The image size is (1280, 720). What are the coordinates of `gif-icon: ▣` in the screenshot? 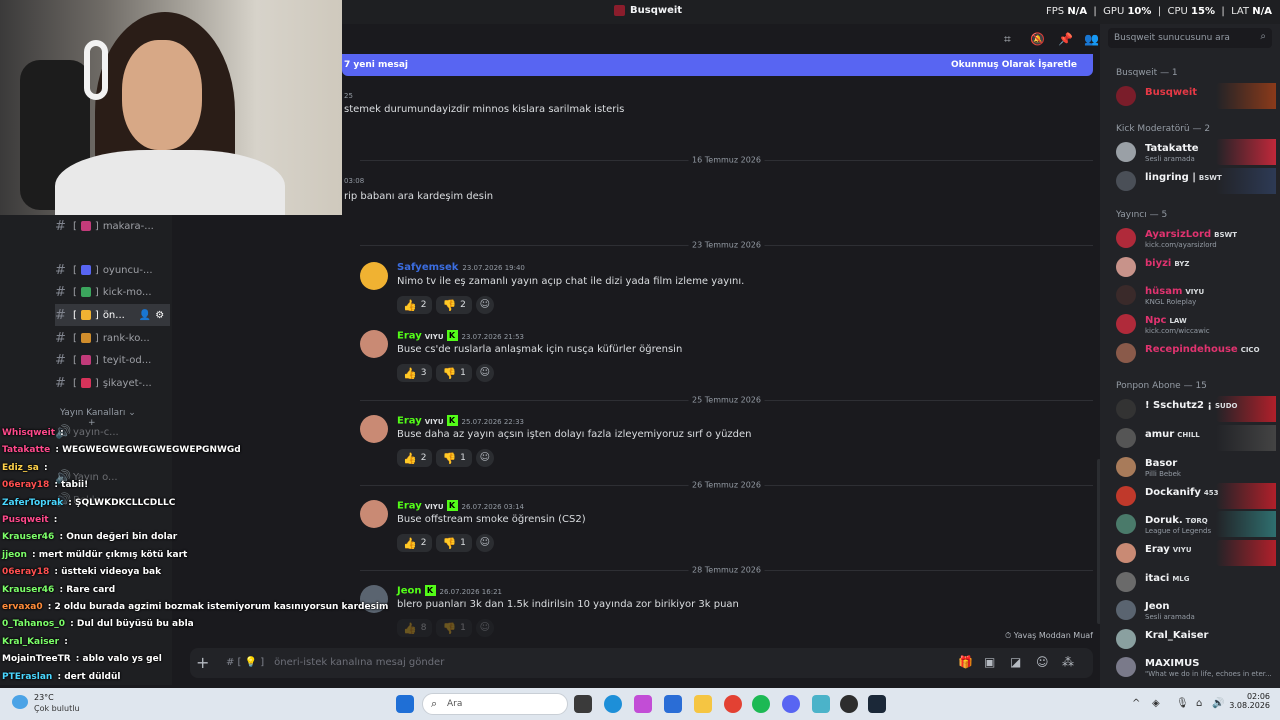 It's located at (989, 662).